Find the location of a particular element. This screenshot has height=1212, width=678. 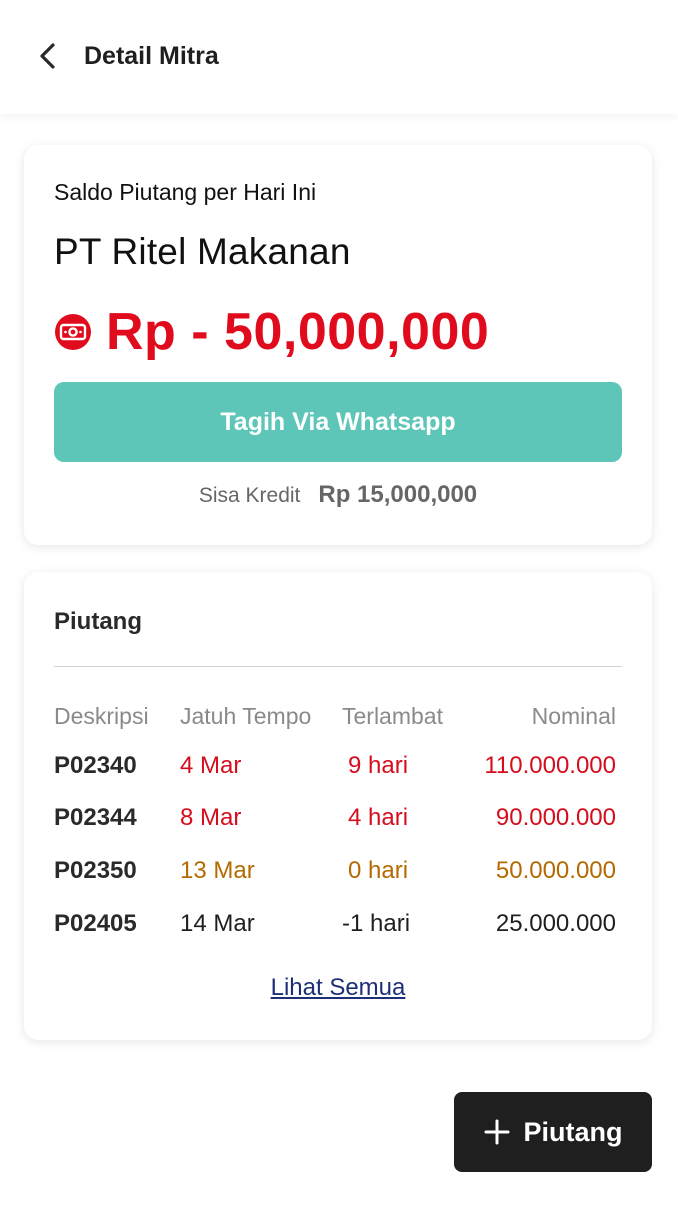

money-icon is located at coordinates (73, 332).